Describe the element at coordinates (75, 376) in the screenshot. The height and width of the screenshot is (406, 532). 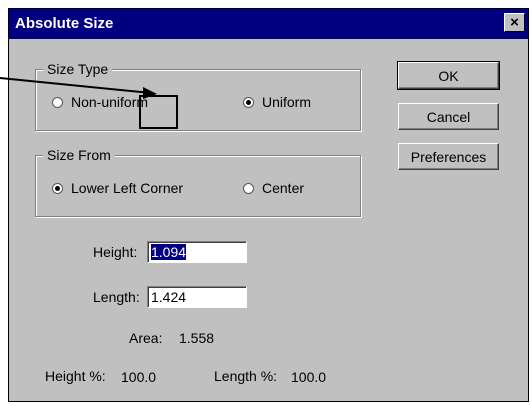
I see `height-percent-label: Height %:` at that location.